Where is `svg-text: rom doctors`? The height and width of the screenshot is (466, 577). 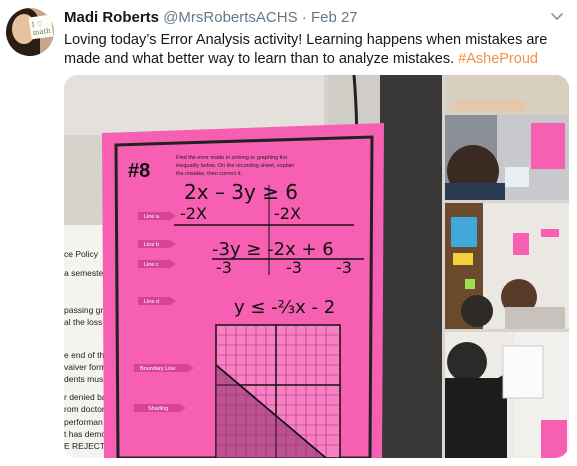 svg-text: rom doctors is located at coordinates (86, 409).